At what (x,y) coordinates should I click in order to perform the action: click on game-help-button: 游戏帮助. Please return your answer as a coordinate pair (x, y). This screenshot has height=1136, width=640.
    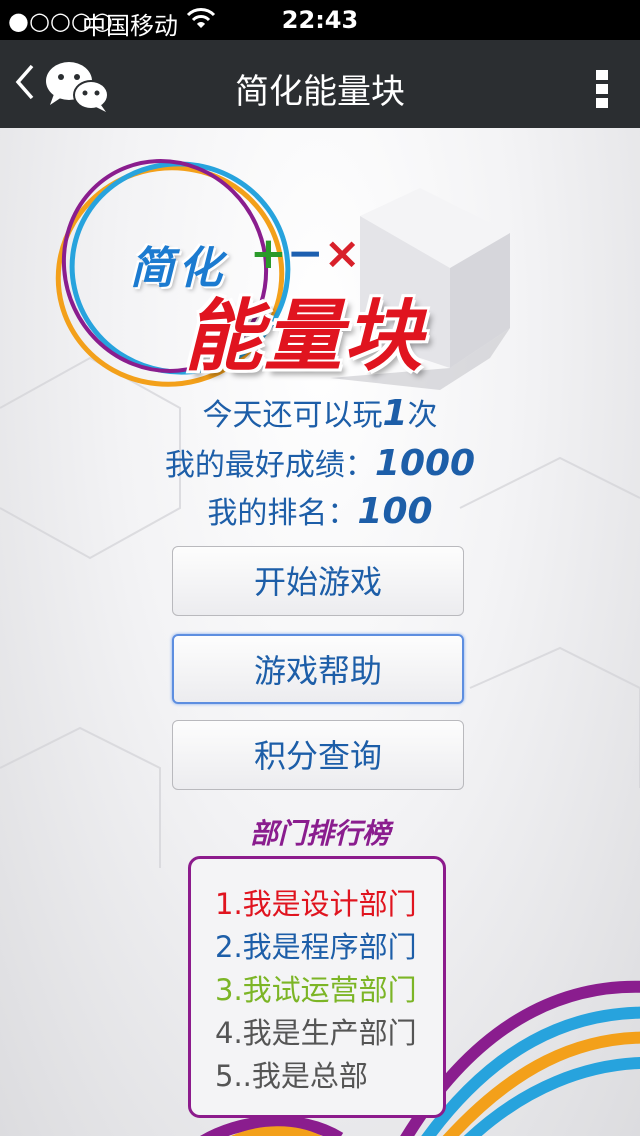
    Looking at the image, I should click on (318, 669).